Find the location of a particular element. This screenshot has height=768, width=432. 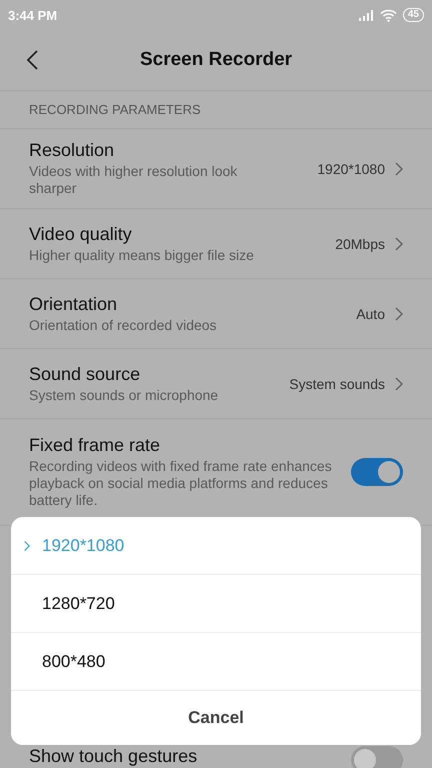

setting-value: 1920*1080 is located at coordinates (351, 168).